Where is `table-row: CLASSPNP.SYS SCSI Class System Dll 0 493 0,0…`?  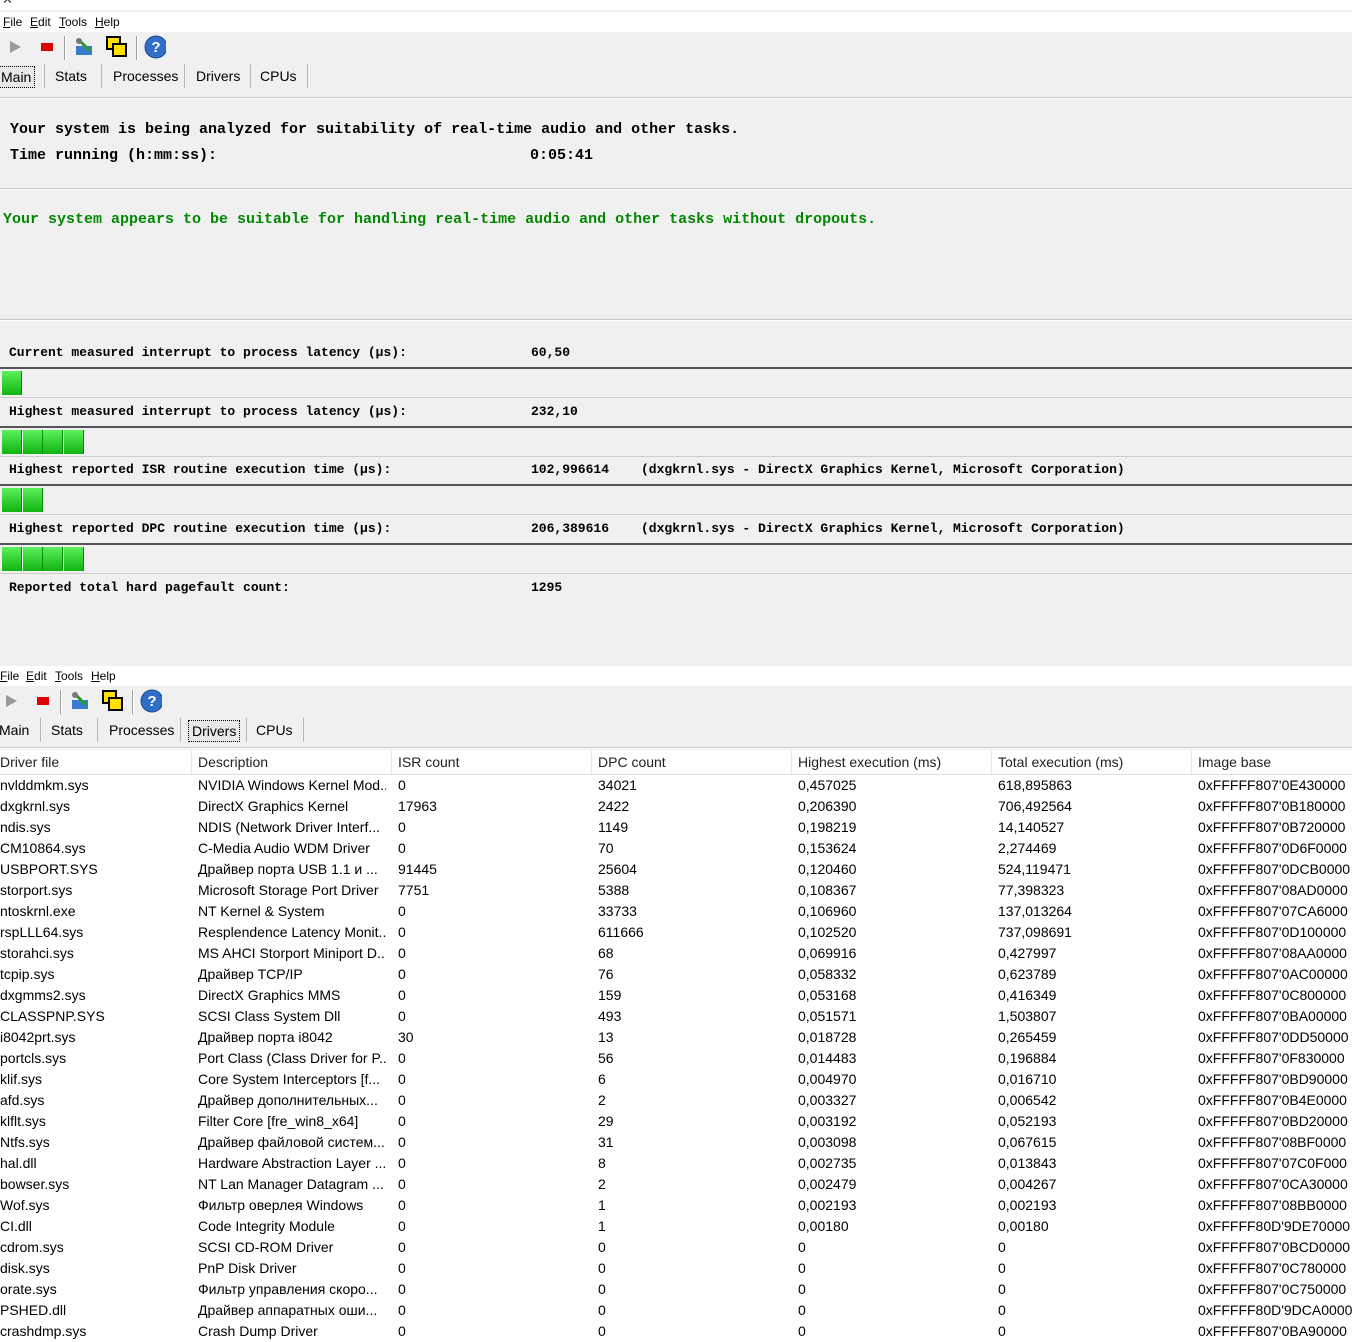
table-row: CLASSPNP.SYS SCSI Class System Dll 0 493 0,0… is located at coordinates (676, 1016).